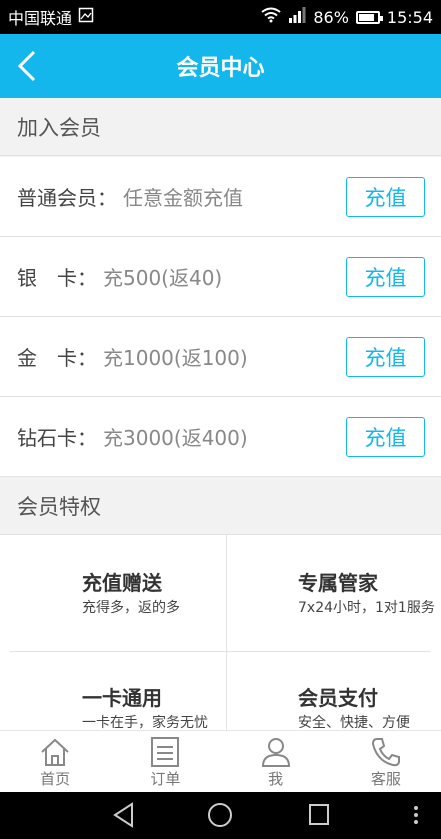 Image resolution: width=441 pixels, height=839 pixels. I want to click on membership-desc: 充3000(返400), so click(175, 438).